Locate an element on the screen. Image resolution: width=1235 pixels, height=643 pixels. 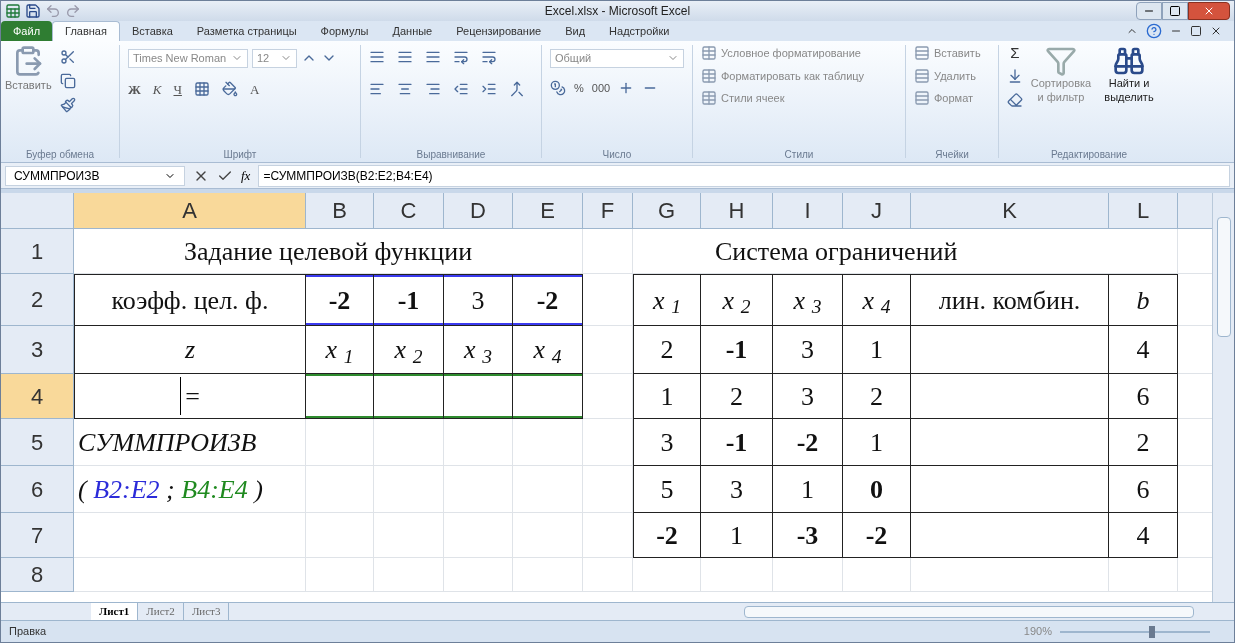
maximize-button is located at coordinates (1175, 11).